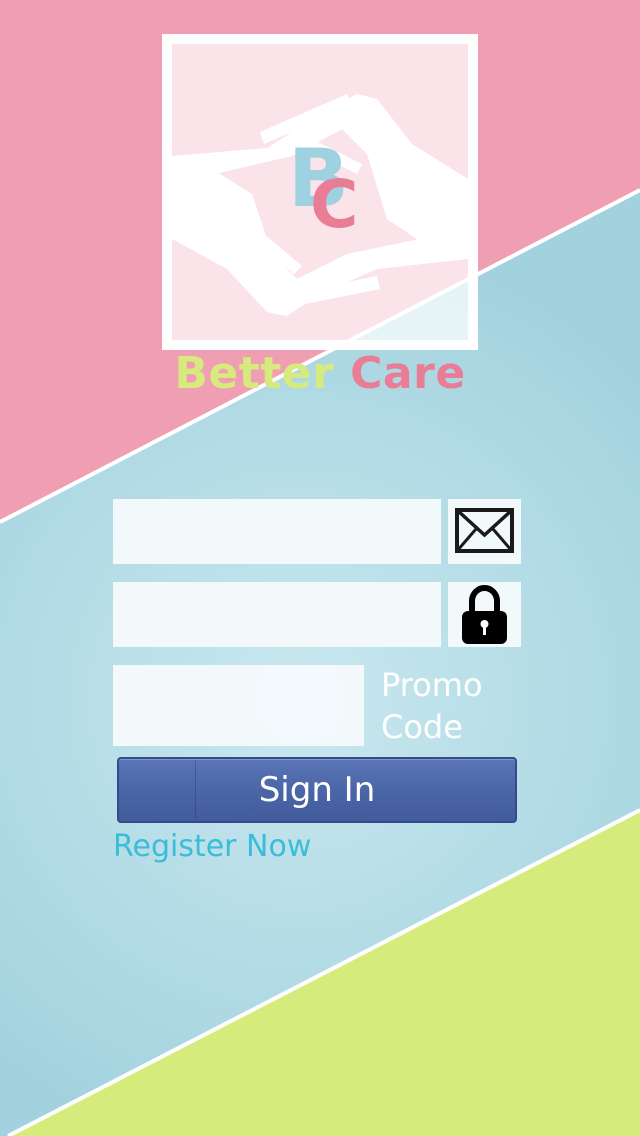 This screenshot has width=640, height=1136. I want to click on sign-in-button: Sign In, so click(317, 790).